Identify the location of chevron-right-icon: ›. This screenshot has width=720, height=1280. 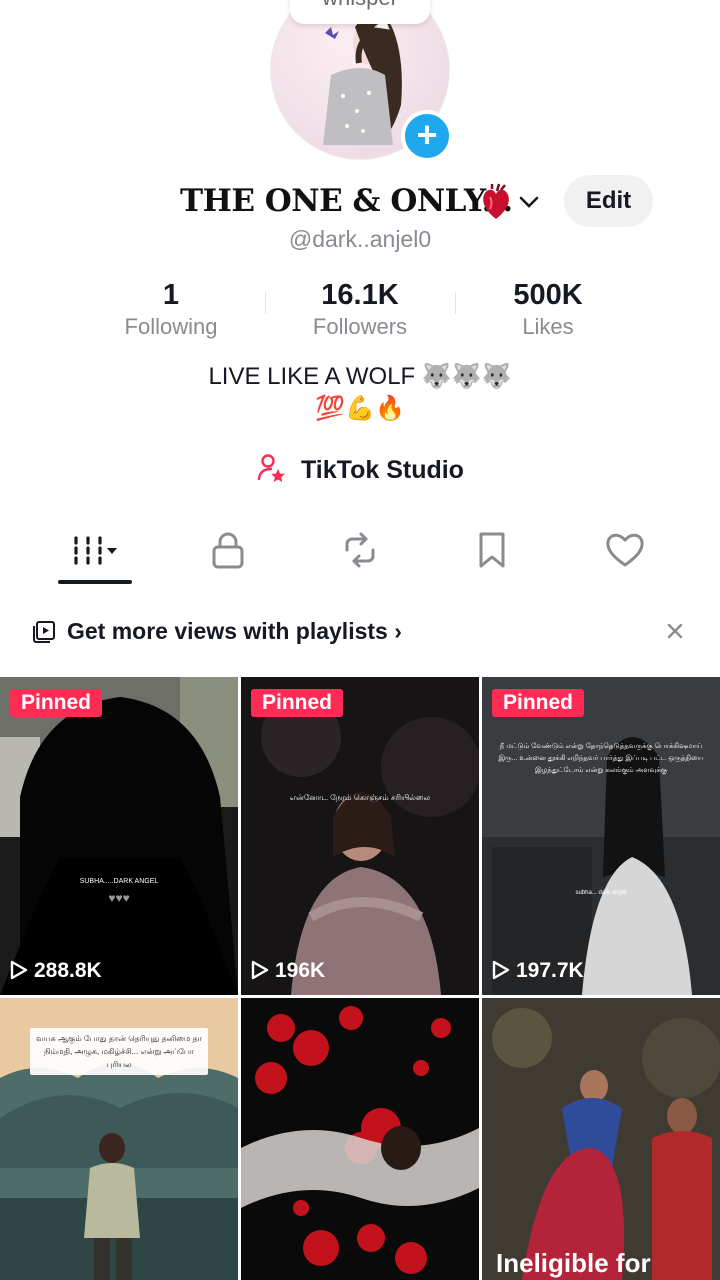
(398, 631).